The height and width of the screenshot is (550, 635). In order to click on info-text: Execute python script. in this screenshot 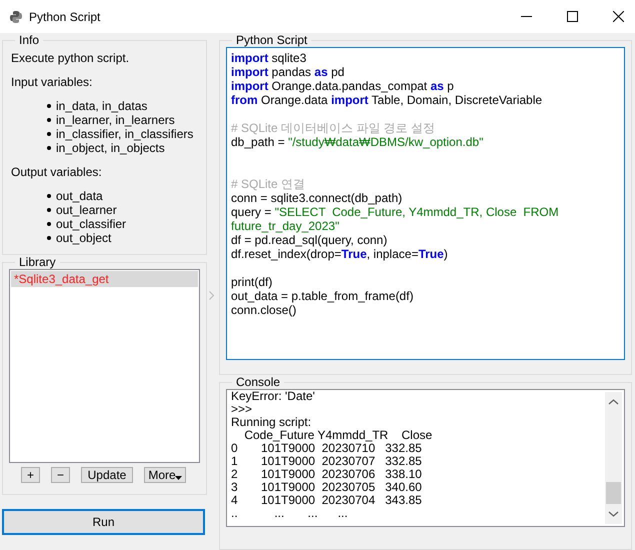, I will do `click(70, 58)`.